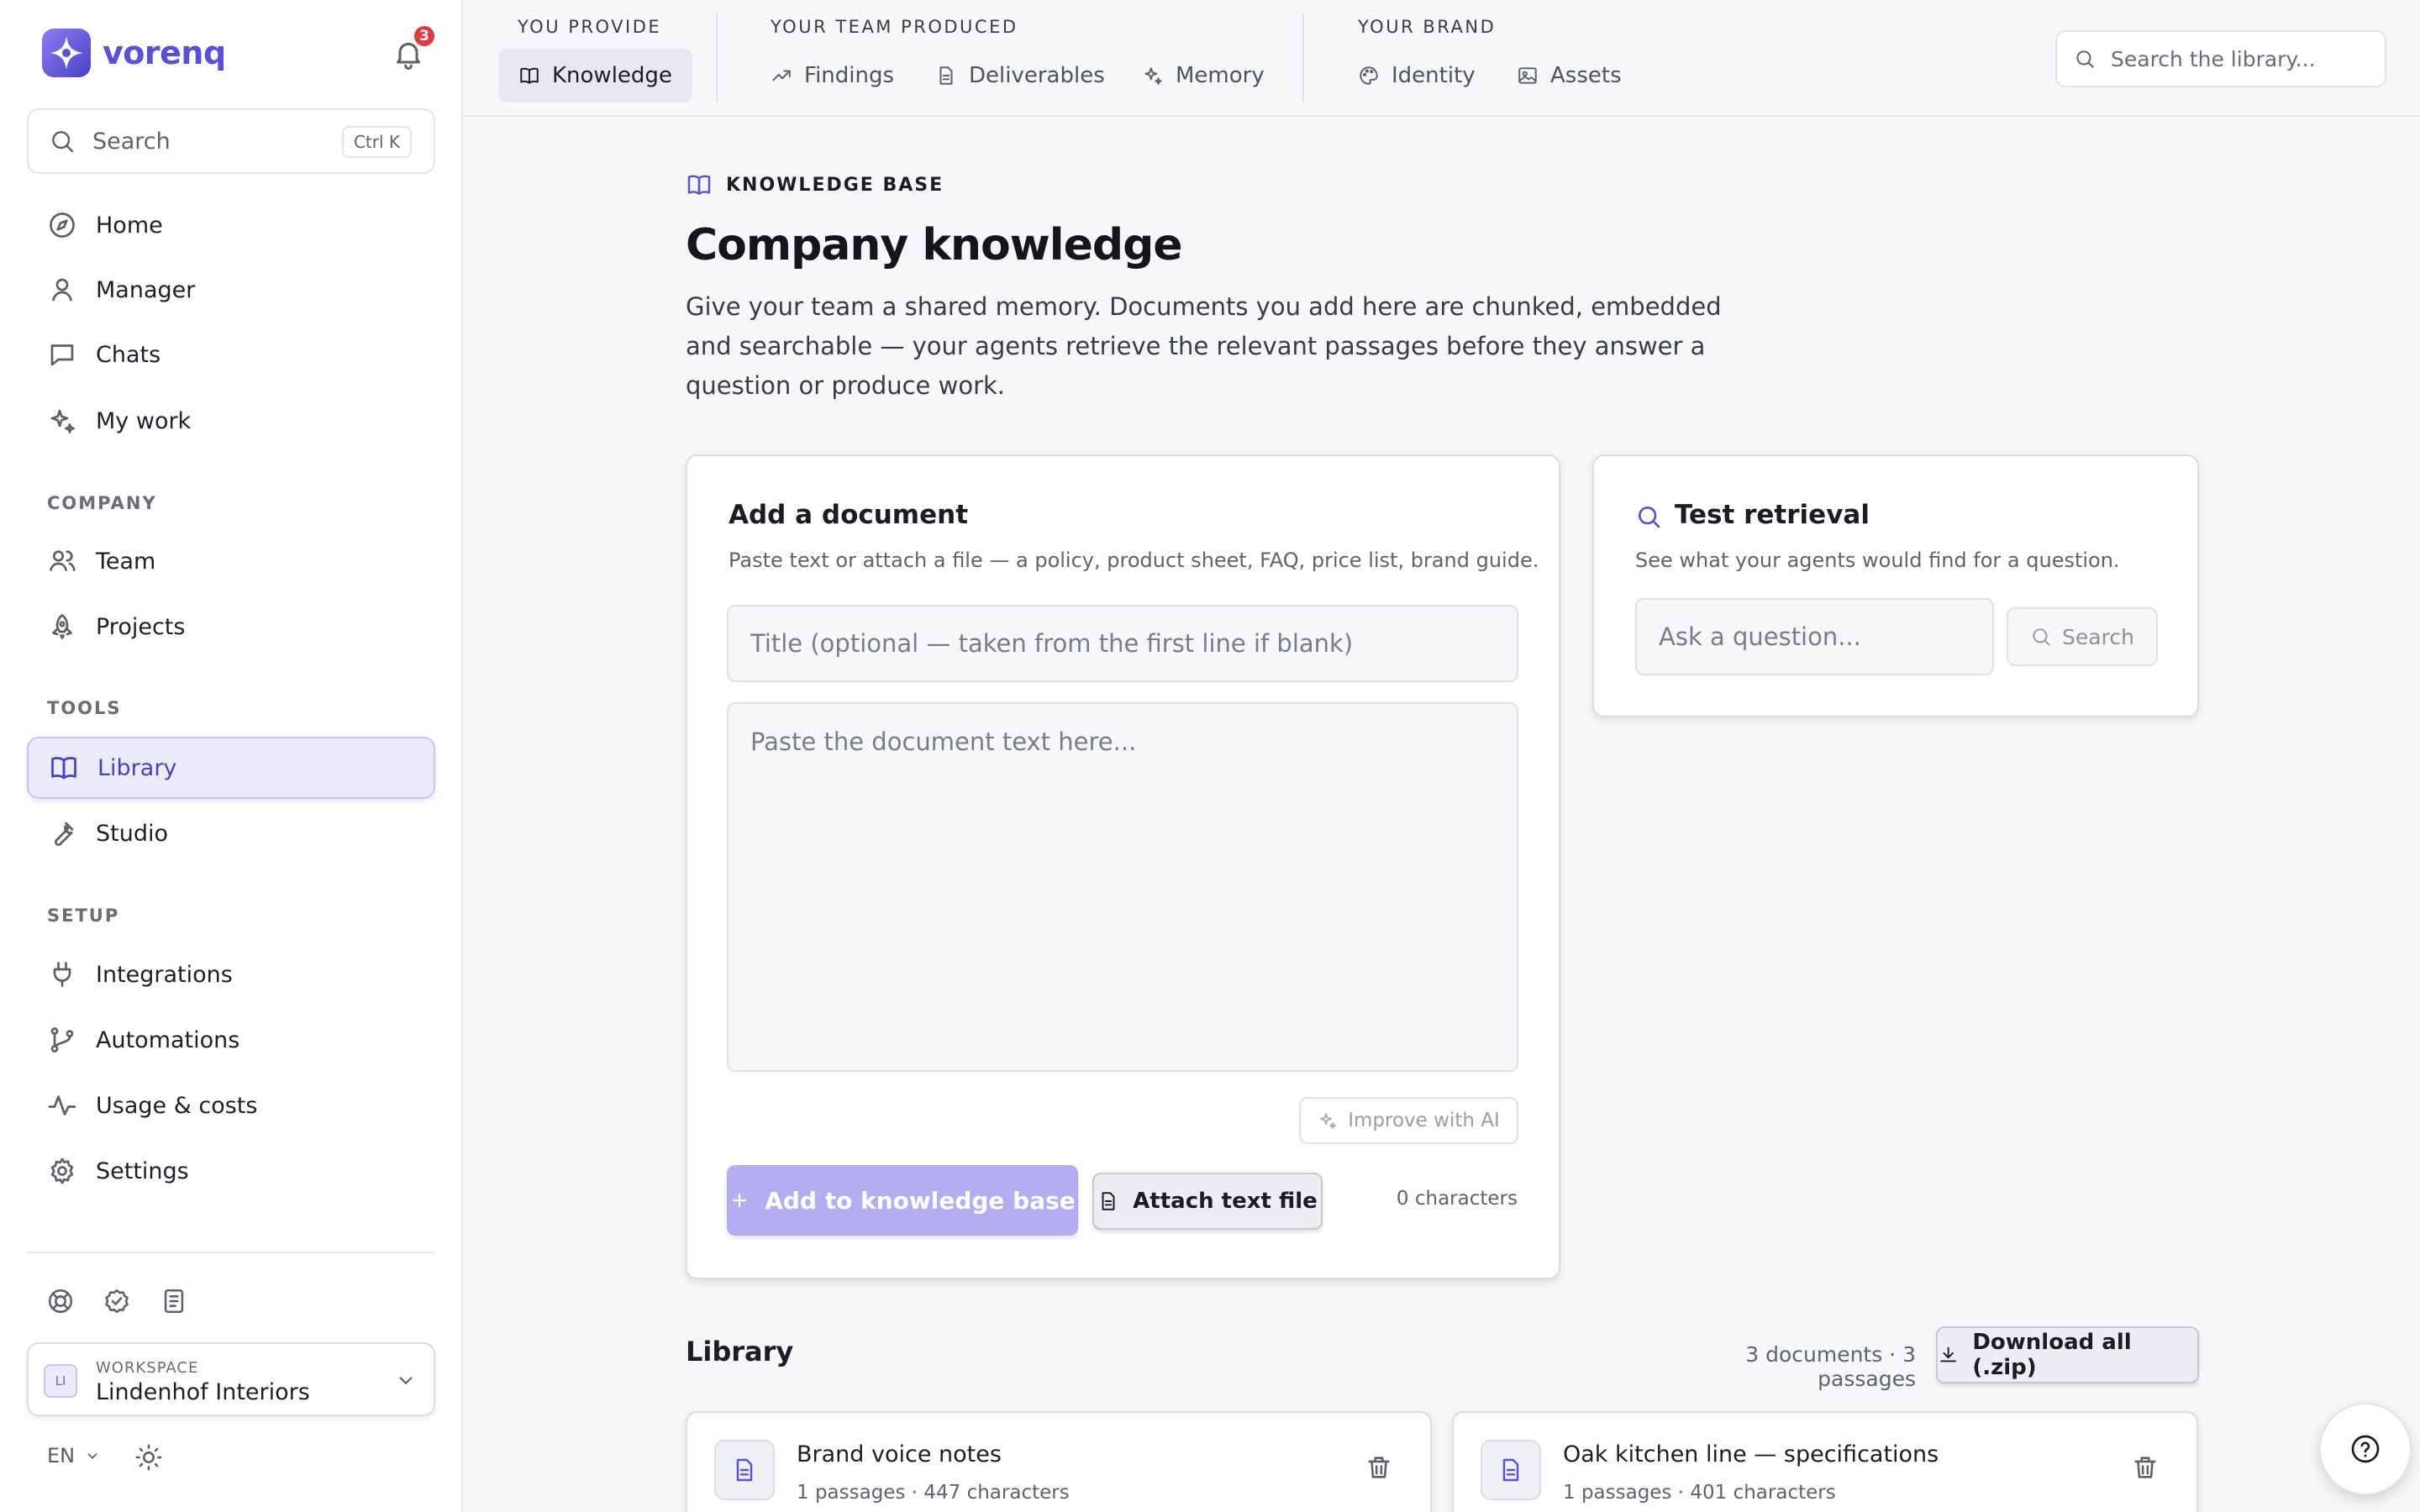  I want to click on tab-knowledge: Knowledge, so click(595, 75).